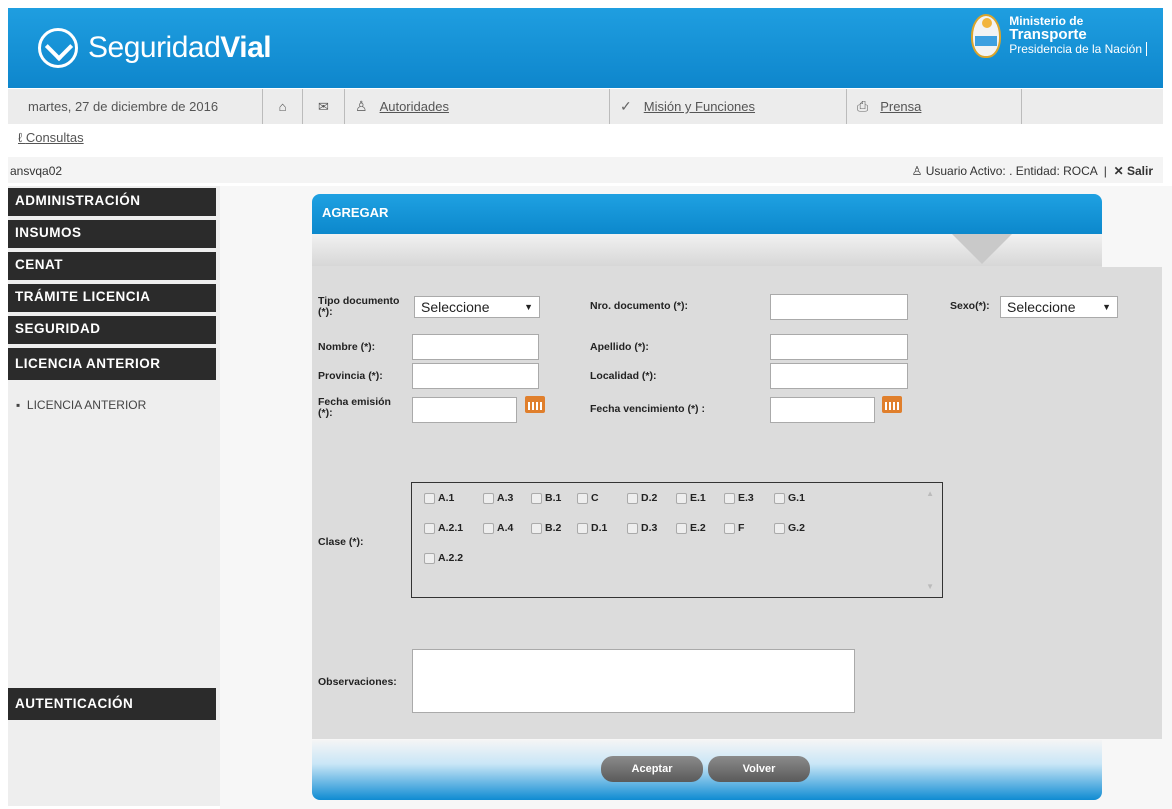 This screenshot has width=1172, height=809. I want to click on nro-documento-label: Nro. documento (*):, so click(639, 306).